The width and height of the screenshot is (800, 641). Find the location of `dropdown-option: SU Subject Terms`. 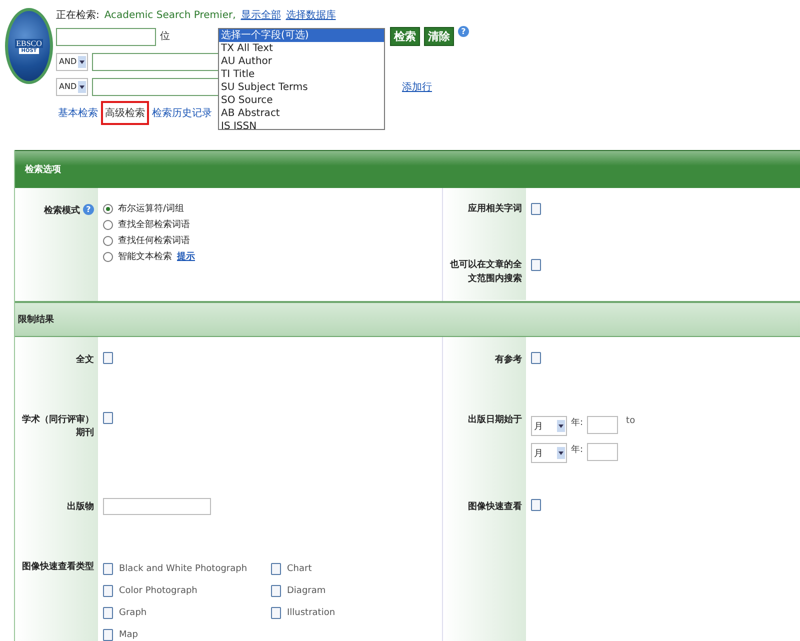

dropdown-option: SU Subject Terms is located at coordinates (301, 87).